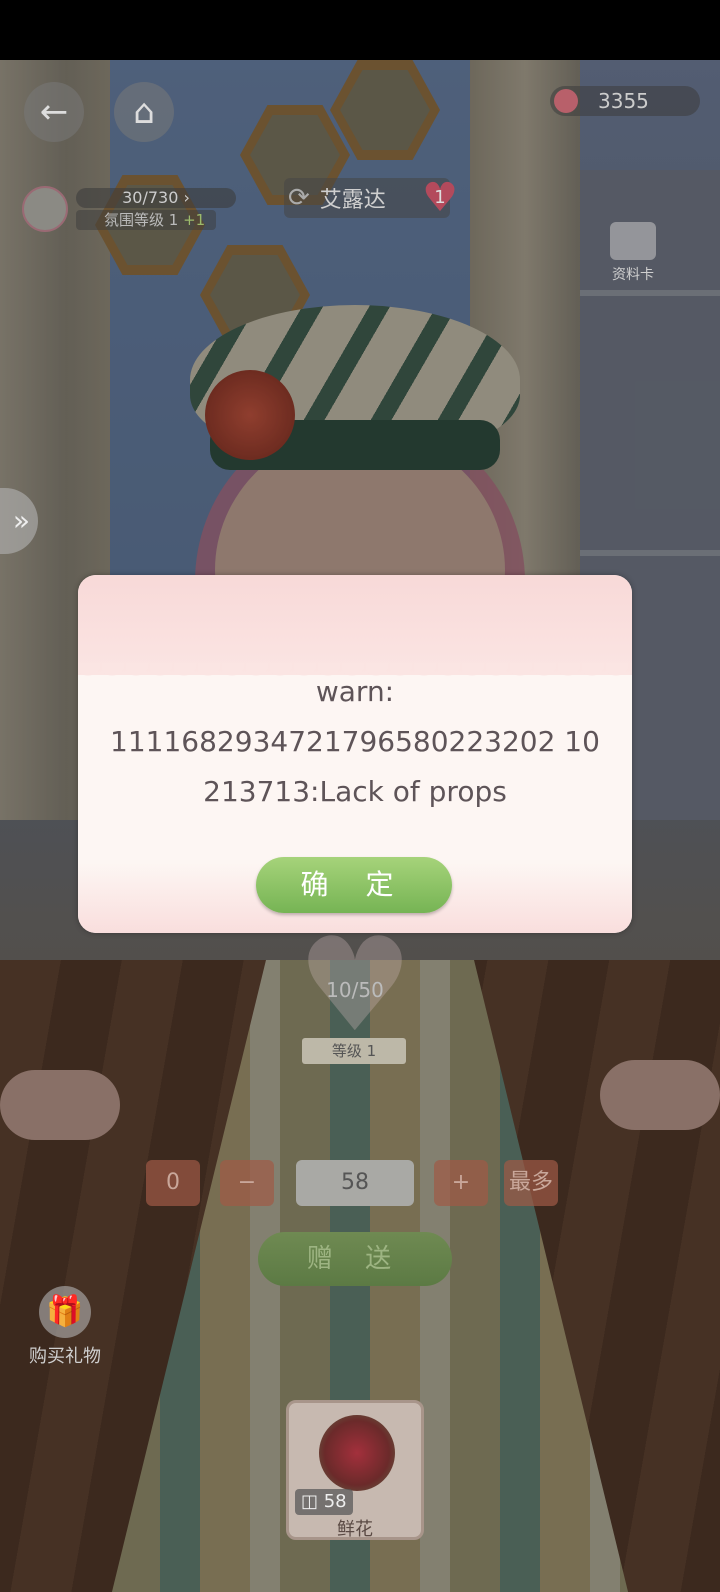 The width and height of the screenshot is (720, 1592). What do you see at coordinates (355, 791) in the screenshot?
I see `dialog-message-line3: 213713:Lack of props` at bounding box center [355, 791].